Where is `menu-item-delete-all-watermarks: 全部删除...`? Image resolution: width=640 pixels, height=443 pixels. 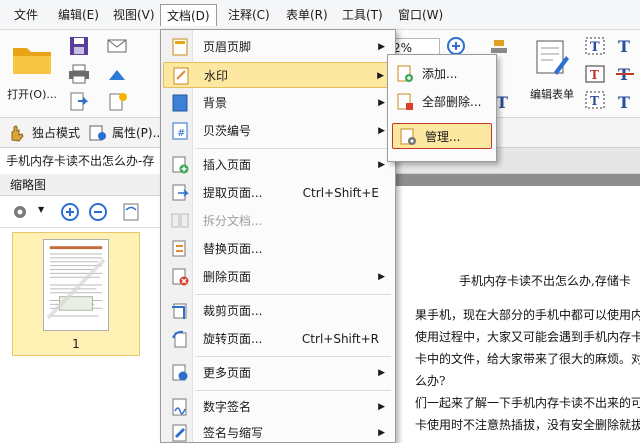
menu-item-delete-all-watermarks: 全部删除... is located at coordinates (442, 102).